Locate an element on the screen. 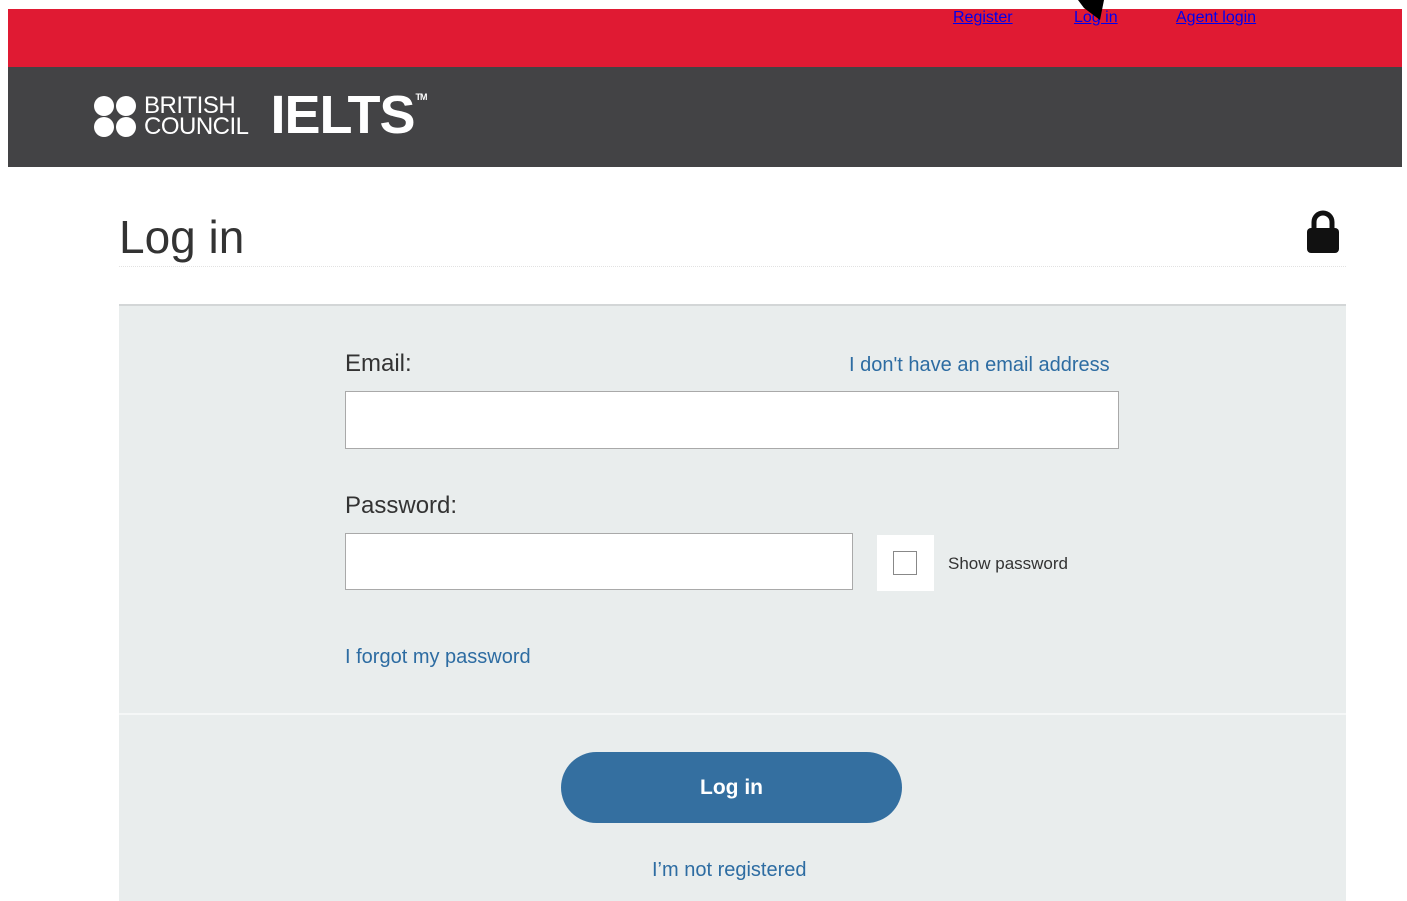 The image size is (1407, 901). title-divider is located at coordinates (732, 266).